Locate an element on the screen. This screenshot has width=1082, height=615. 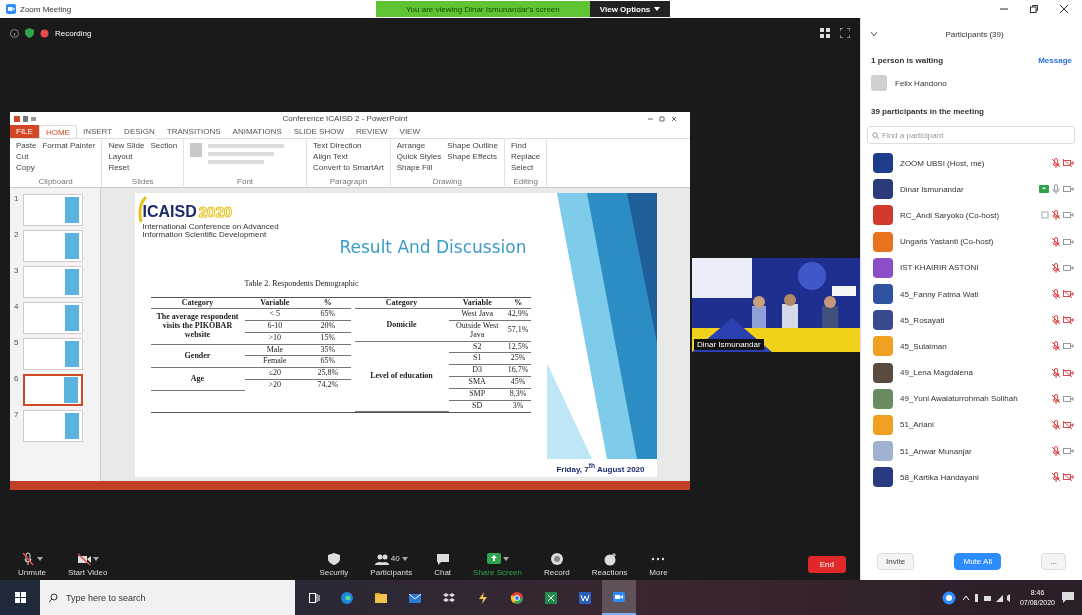
ribbon-button: Quick Styles is located at coordinates (419, 157).